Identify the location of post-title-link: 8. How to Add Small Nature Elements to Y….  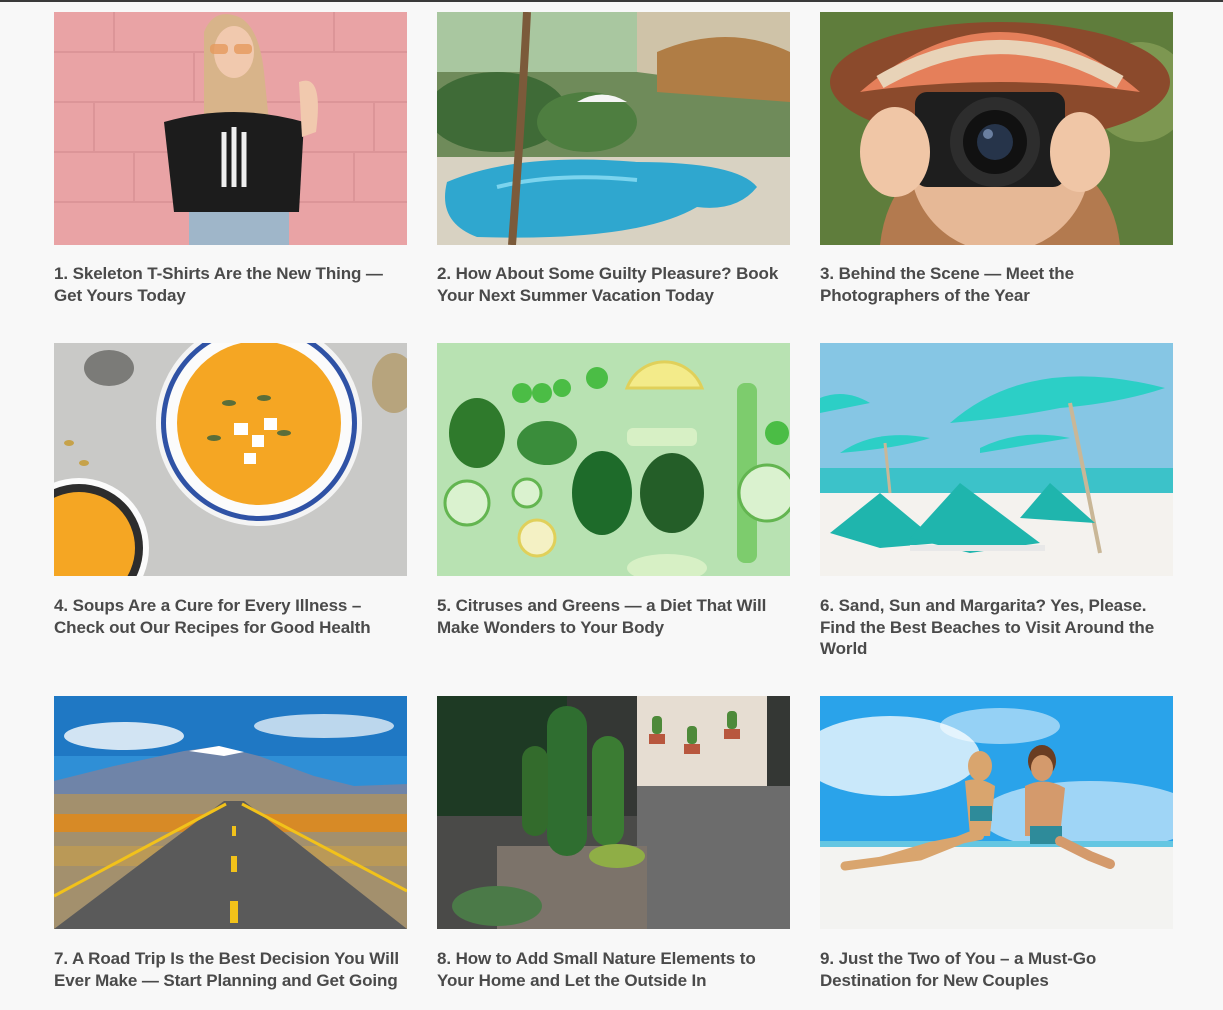
(613, 969).